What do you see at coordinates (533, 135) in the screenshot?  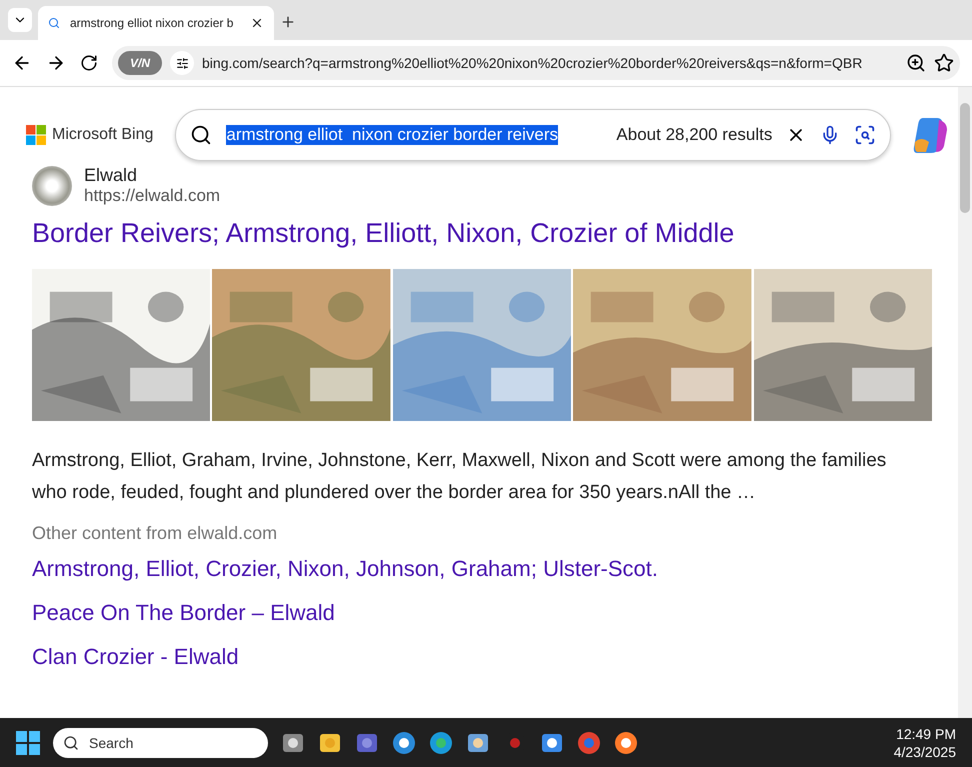 I see `search-field: armstrong elliot nixon crozier border reivers About 28,200 results` at bounding box center [533, 135].